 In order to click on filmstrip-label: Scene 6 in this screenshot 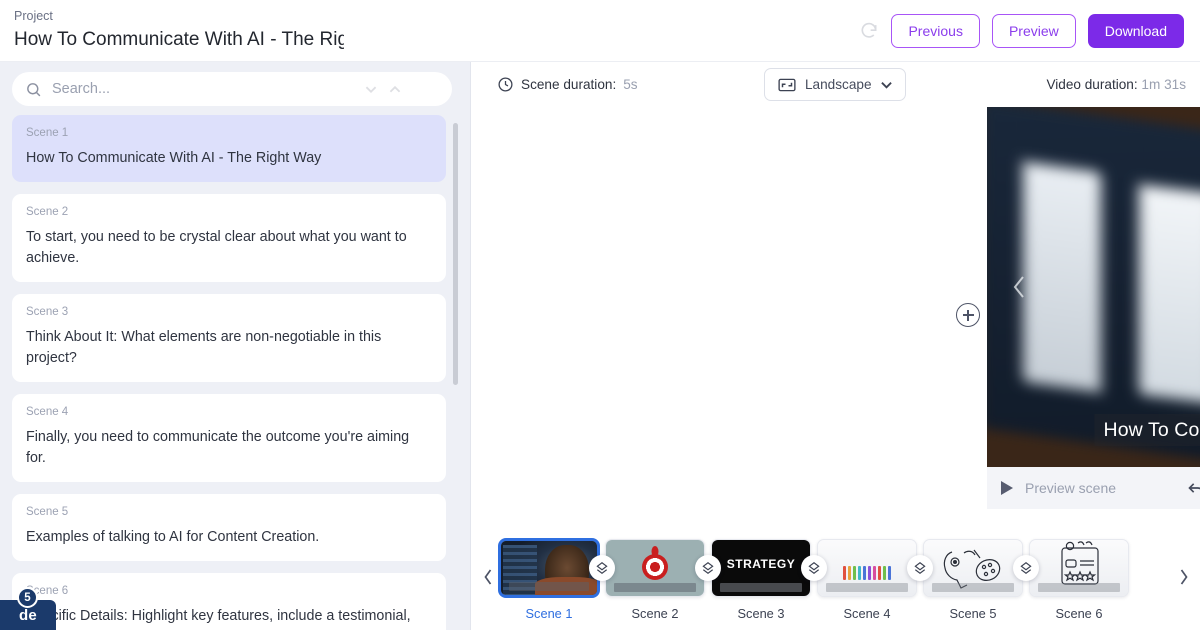, I will do `click(1079, 613)`.